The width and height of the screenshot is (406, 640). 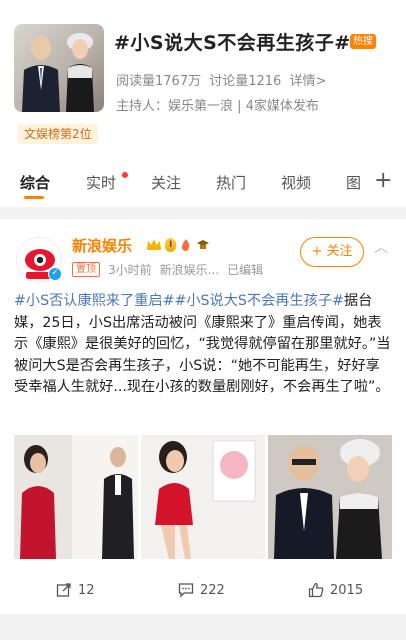 What do you see at coordinates (75, 590) in the screenshot?
I see `repost-button: 12` at bounding box center [75, 590].